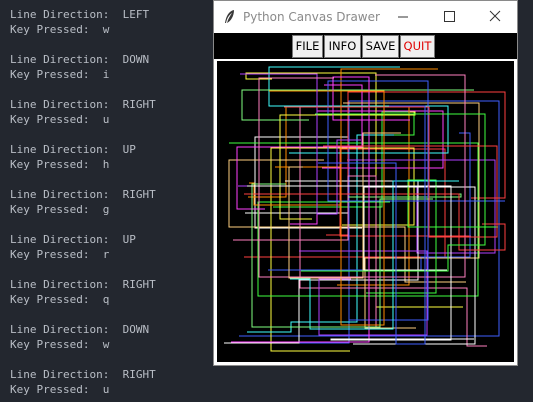 This screenshot has height=402, width=533. Describe the element at coordinates (311, 17) in the screenshot. I see `window-title: Python Canvas Drawer` at that location.